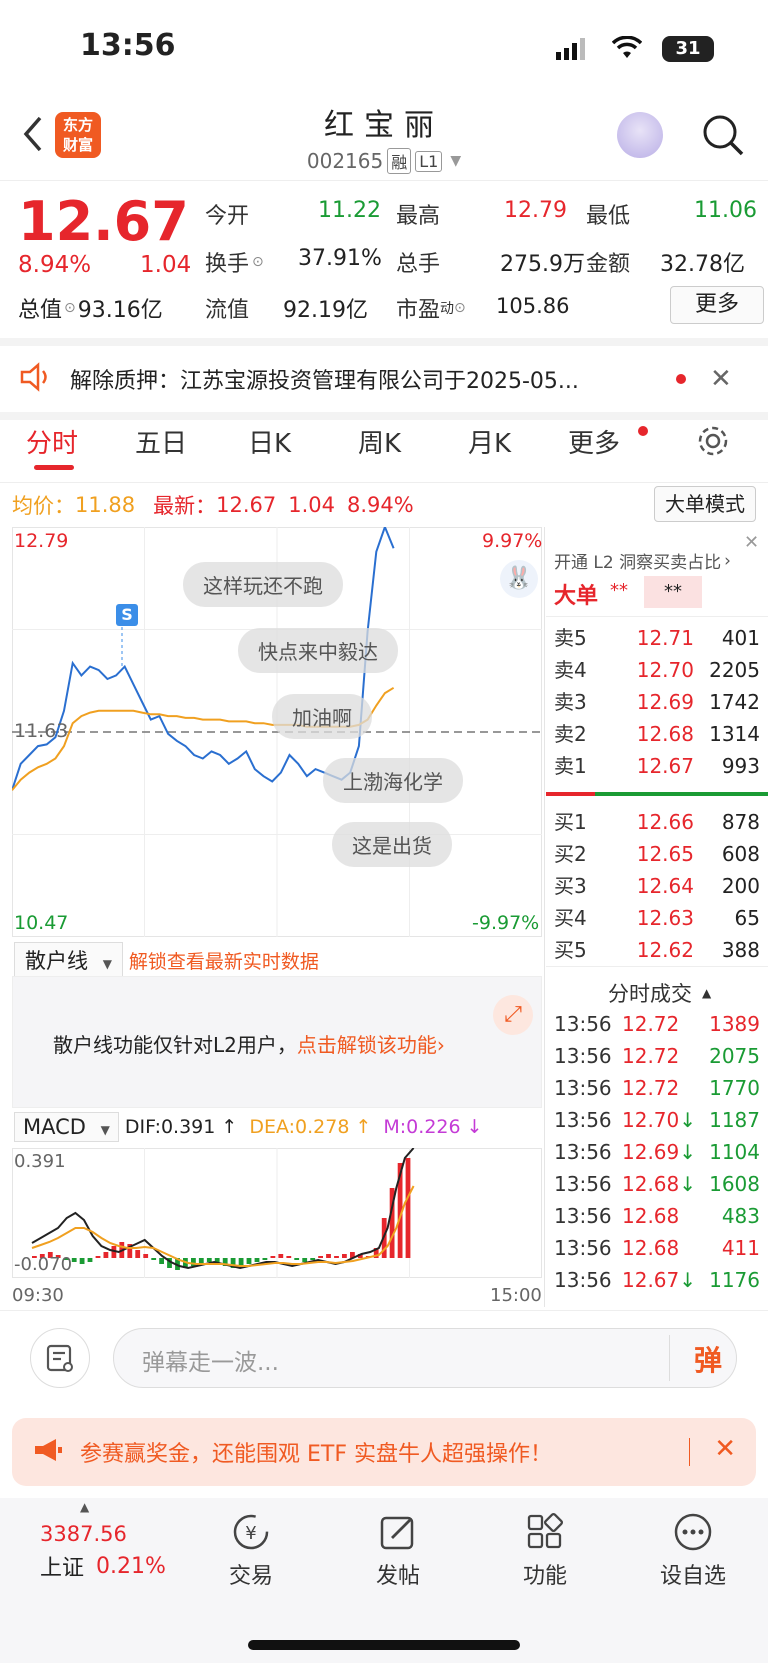 The height and width of the screenshot is (1663, 768). Describe the element at coordinates (651, 1024) in the screenshot. I see `tick-price: 12.72` at that location.